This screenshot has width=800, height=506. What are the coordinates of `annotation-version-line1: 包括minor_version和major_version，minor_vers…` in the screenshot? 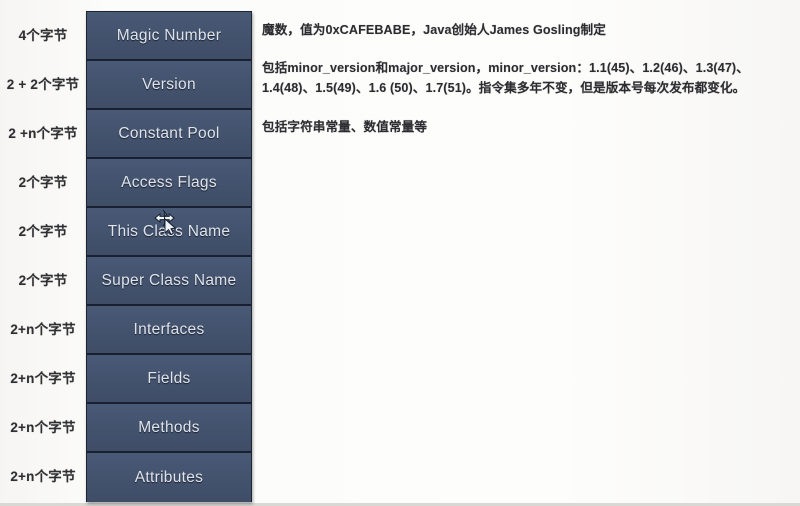 It's located at (505, 68).